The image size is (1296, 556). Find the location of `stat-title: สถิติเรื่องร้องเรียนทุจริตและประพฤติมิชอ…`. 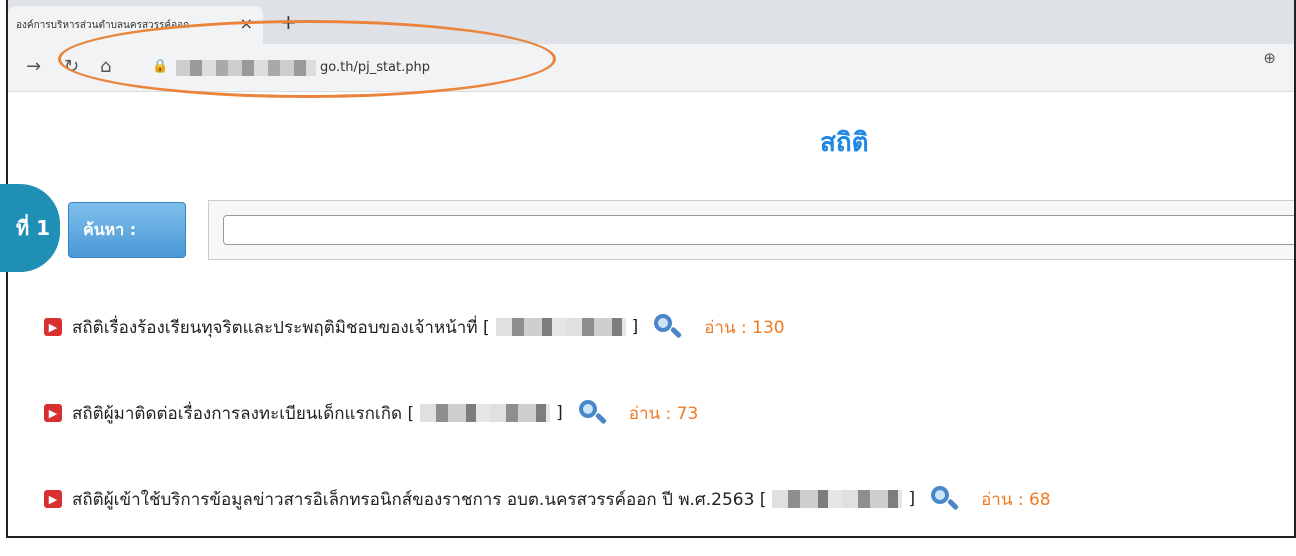

stat-title: สถิติเรื่องร้องเรียนทุจริตและประพฤติมิชอ… is located at coordinates (281, 327).